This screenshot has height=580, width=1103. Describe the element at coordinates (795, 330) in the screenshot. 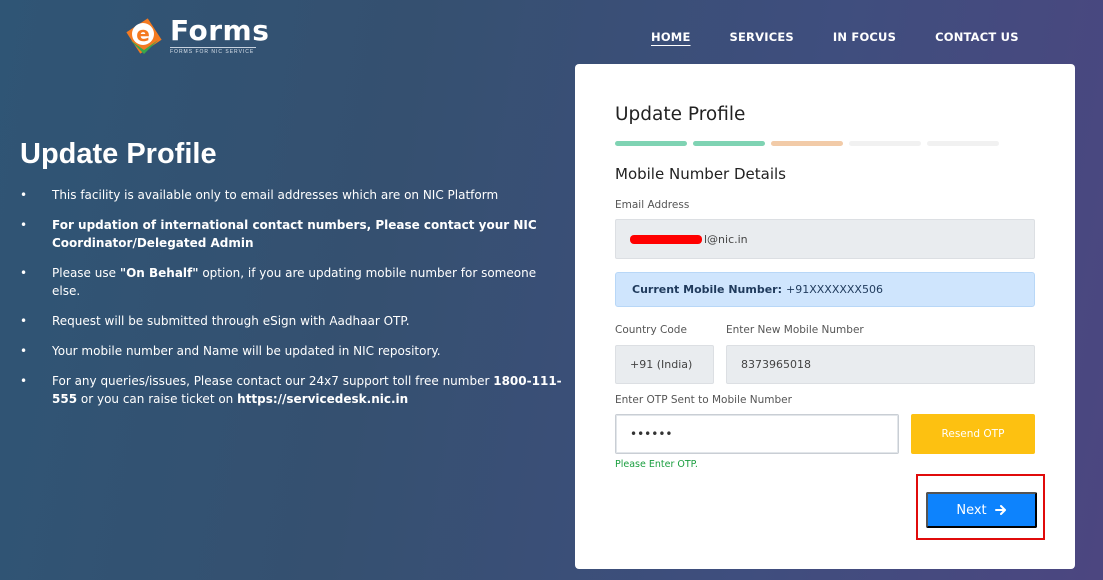

I see `new-mobile-label: Enter New Mobile Number` at that location.